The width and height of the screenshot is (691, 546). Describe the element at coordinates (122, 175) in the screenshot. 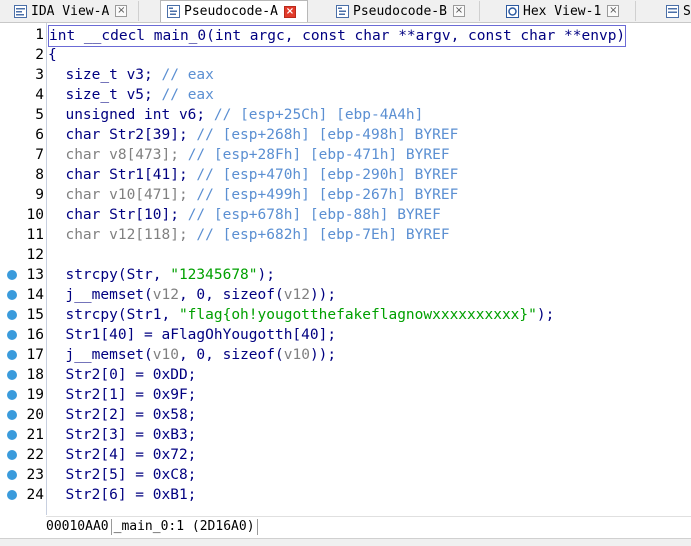

I see `code-token: char Str1[41];` at that location.